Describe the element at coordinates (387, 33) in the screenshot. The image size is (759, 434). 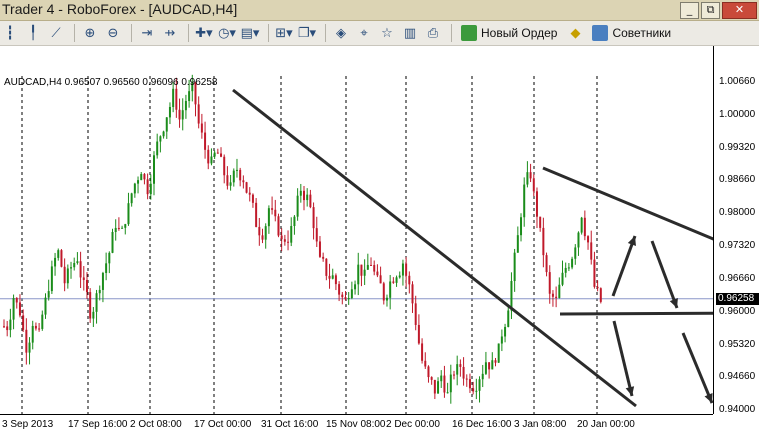
I see `favorites-icon: ☆` at that location.